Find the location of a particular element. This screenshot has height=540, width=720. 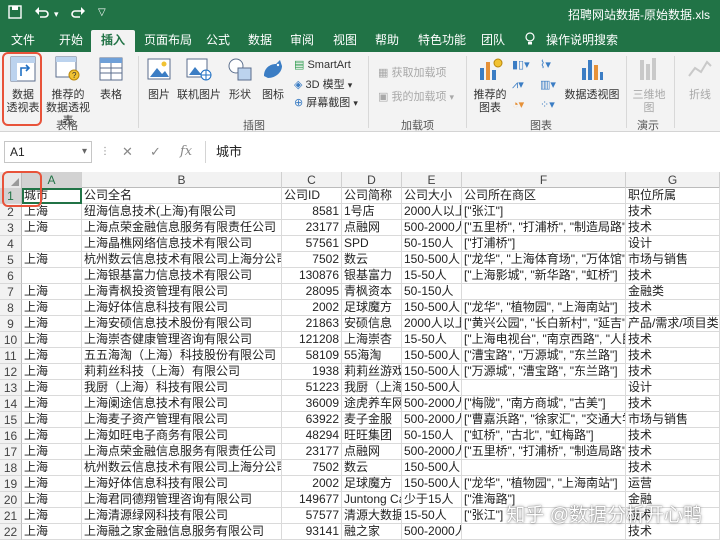

get-addins-button: ▦ 获取加载项 is located at coordinates (412, 73).